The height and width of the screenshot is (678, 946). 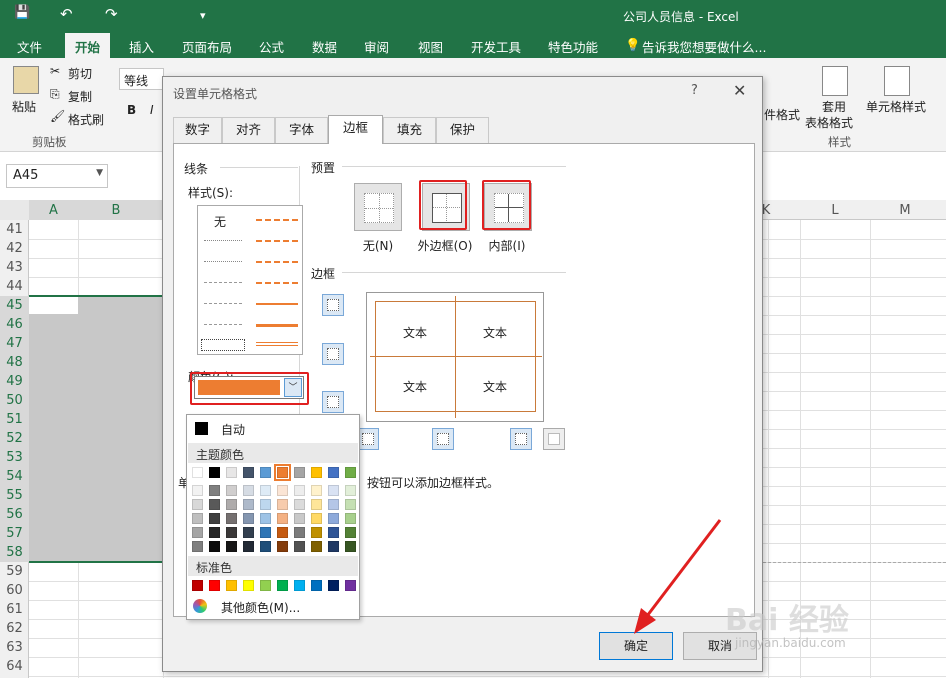 What do you see at coordinates (790, 643) in the screenshot?
I see `watermark-url: jingyan.baidu.com` at bounding box center [790, 643].